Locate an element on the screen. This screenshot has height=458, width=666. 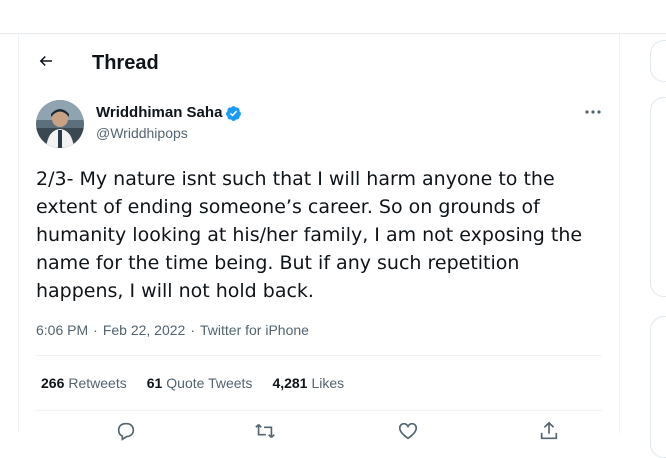
retweets-label: Retweets is located at coordinates (97, 383).